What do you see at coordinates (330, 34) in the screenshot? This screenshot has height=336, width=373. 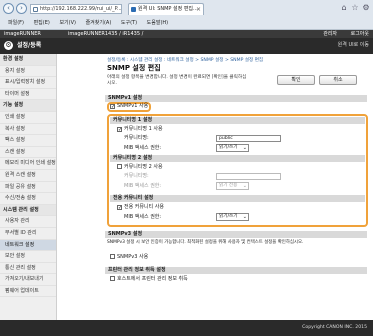 I see `login-user: 관리자` at bounding box center [330, 34].